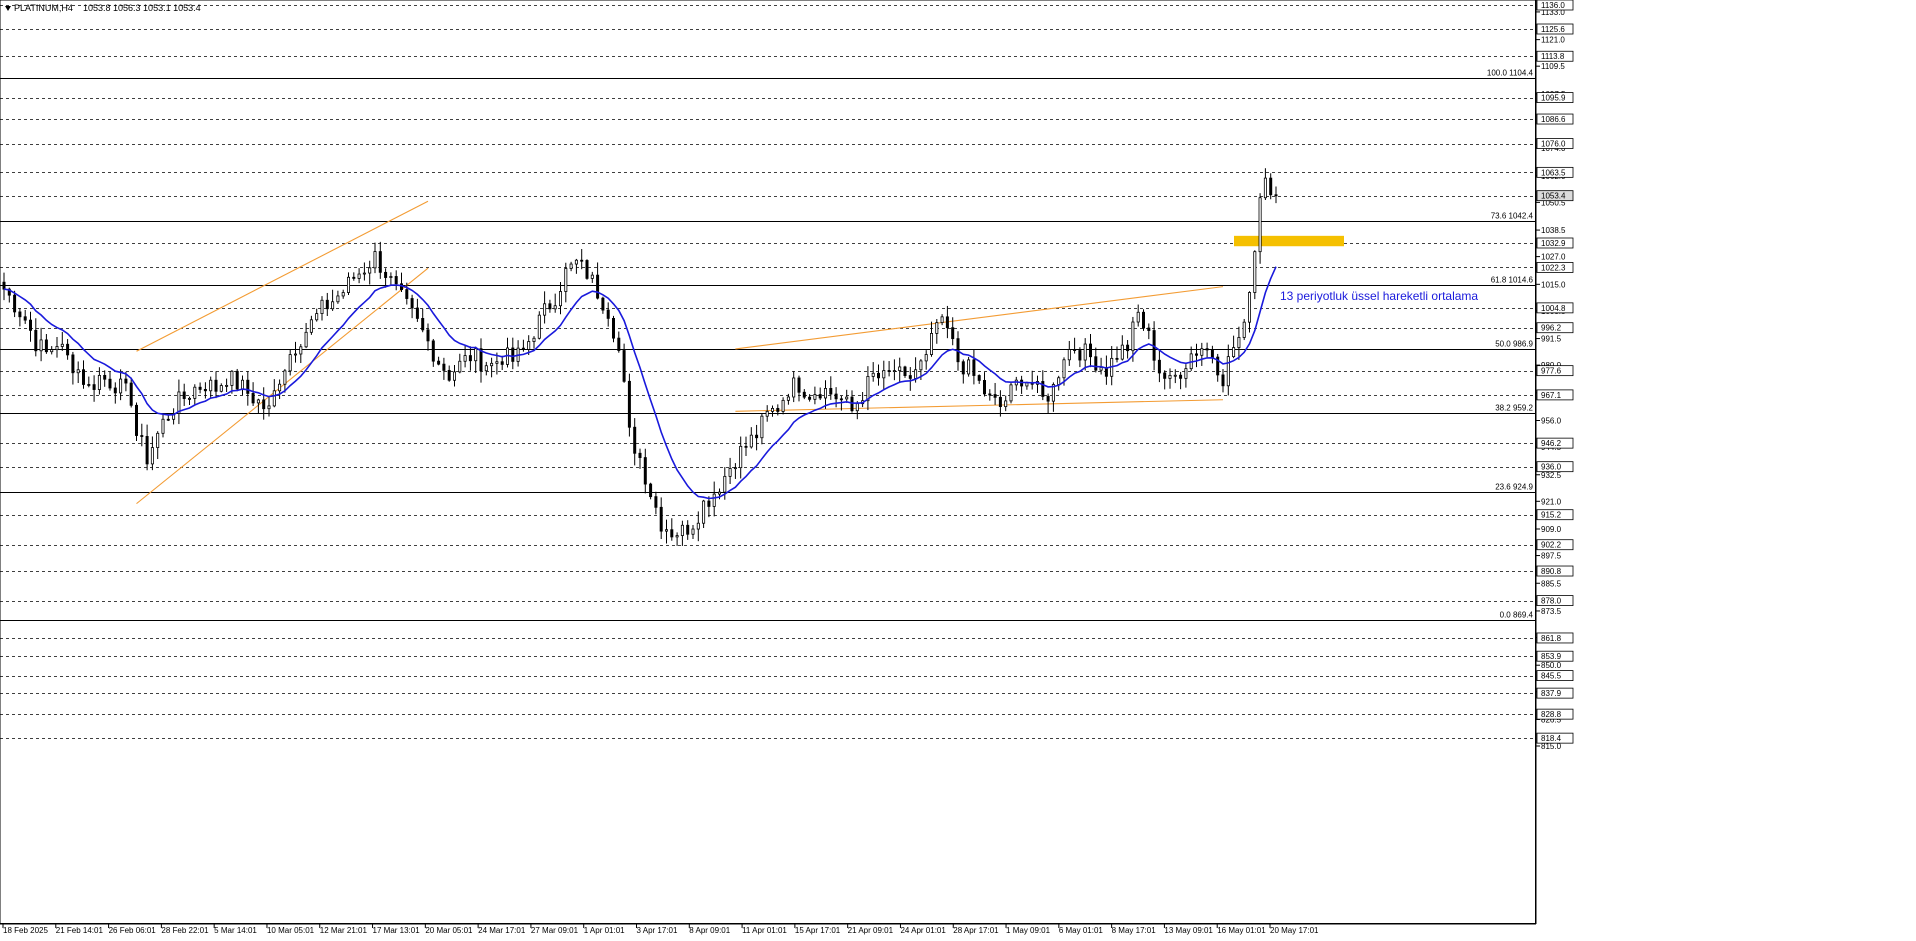 This screenshot has width=1916, height=941. I want to click on time-tick-label: 16 May 01:01, so click(1241, 930).